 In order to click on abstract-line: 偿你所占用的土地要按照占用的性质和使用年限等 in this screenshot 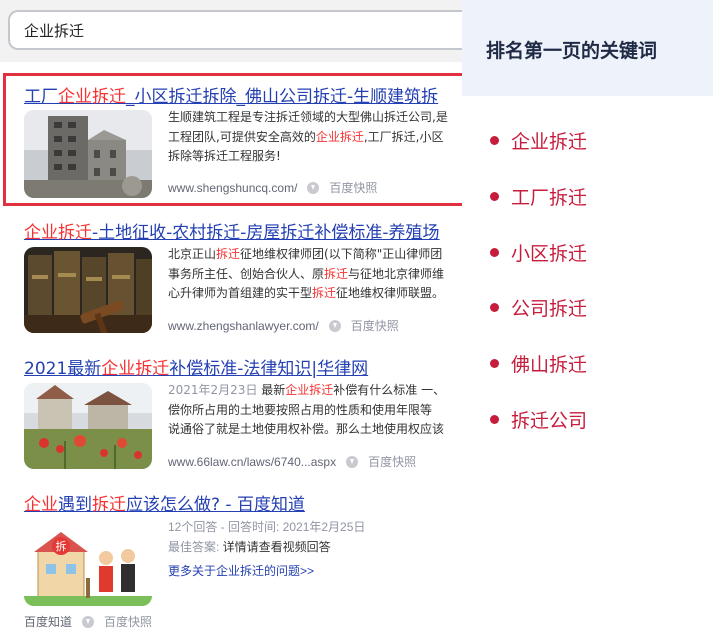, I will do `click(315, 411)`.